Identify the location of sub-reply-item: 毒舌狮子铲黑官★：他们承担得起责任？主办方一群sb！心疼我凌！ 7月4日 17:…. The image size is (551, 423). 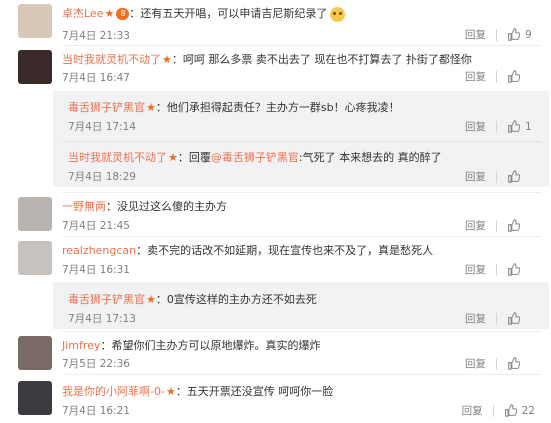
(275, 117).